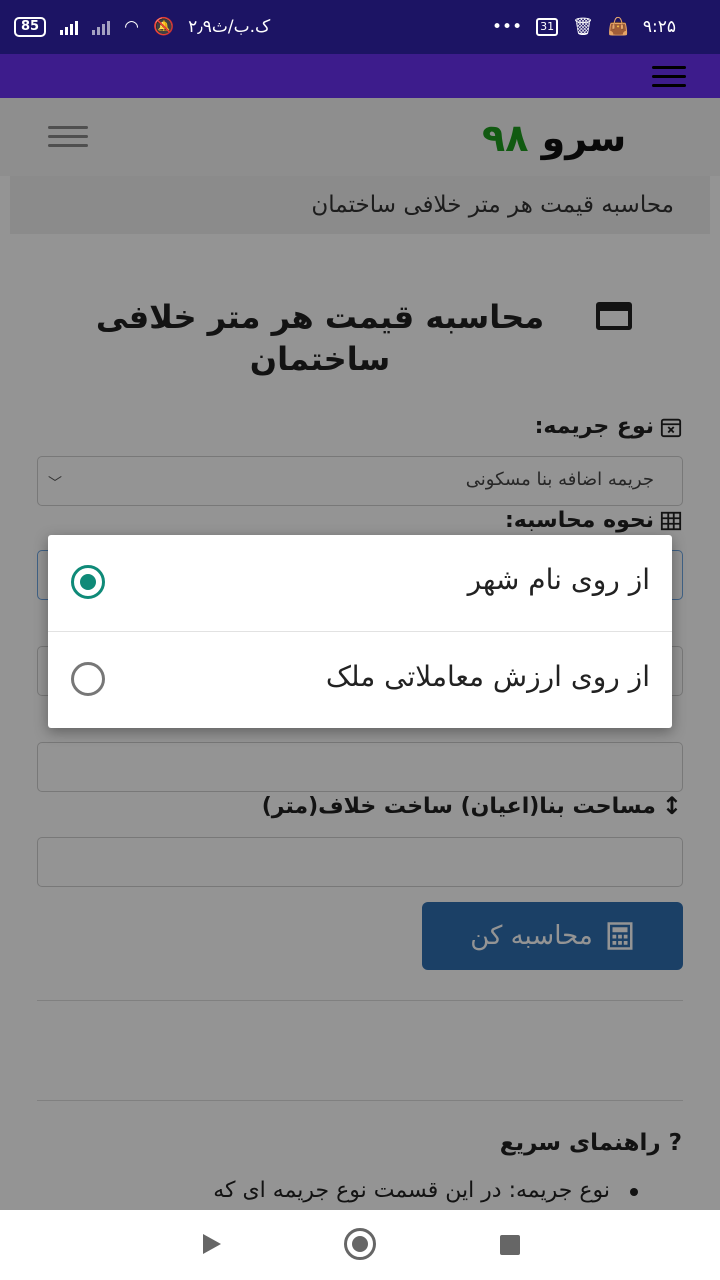  Describe the element at coordinates (142, 27) in the screenshot. I see `status-left: 85 ◠ 🔕 ۲٫۹ک.ب/ث` at that location.